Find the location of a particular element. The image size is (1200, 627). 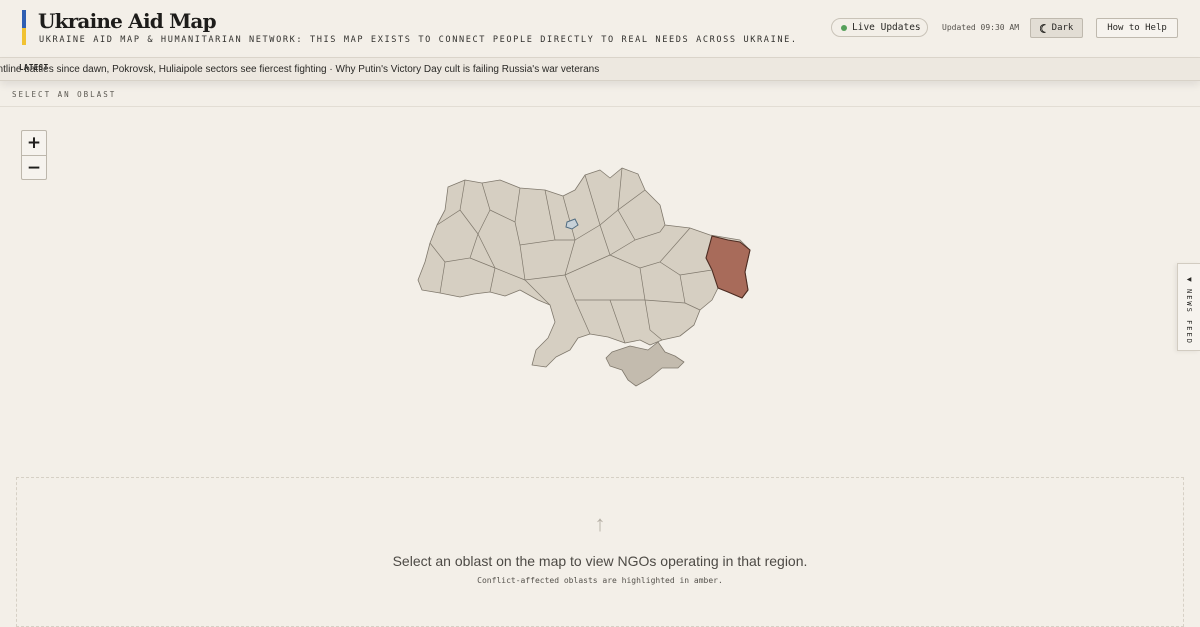

ukraine-mainland is located at coordinates (584, 267).